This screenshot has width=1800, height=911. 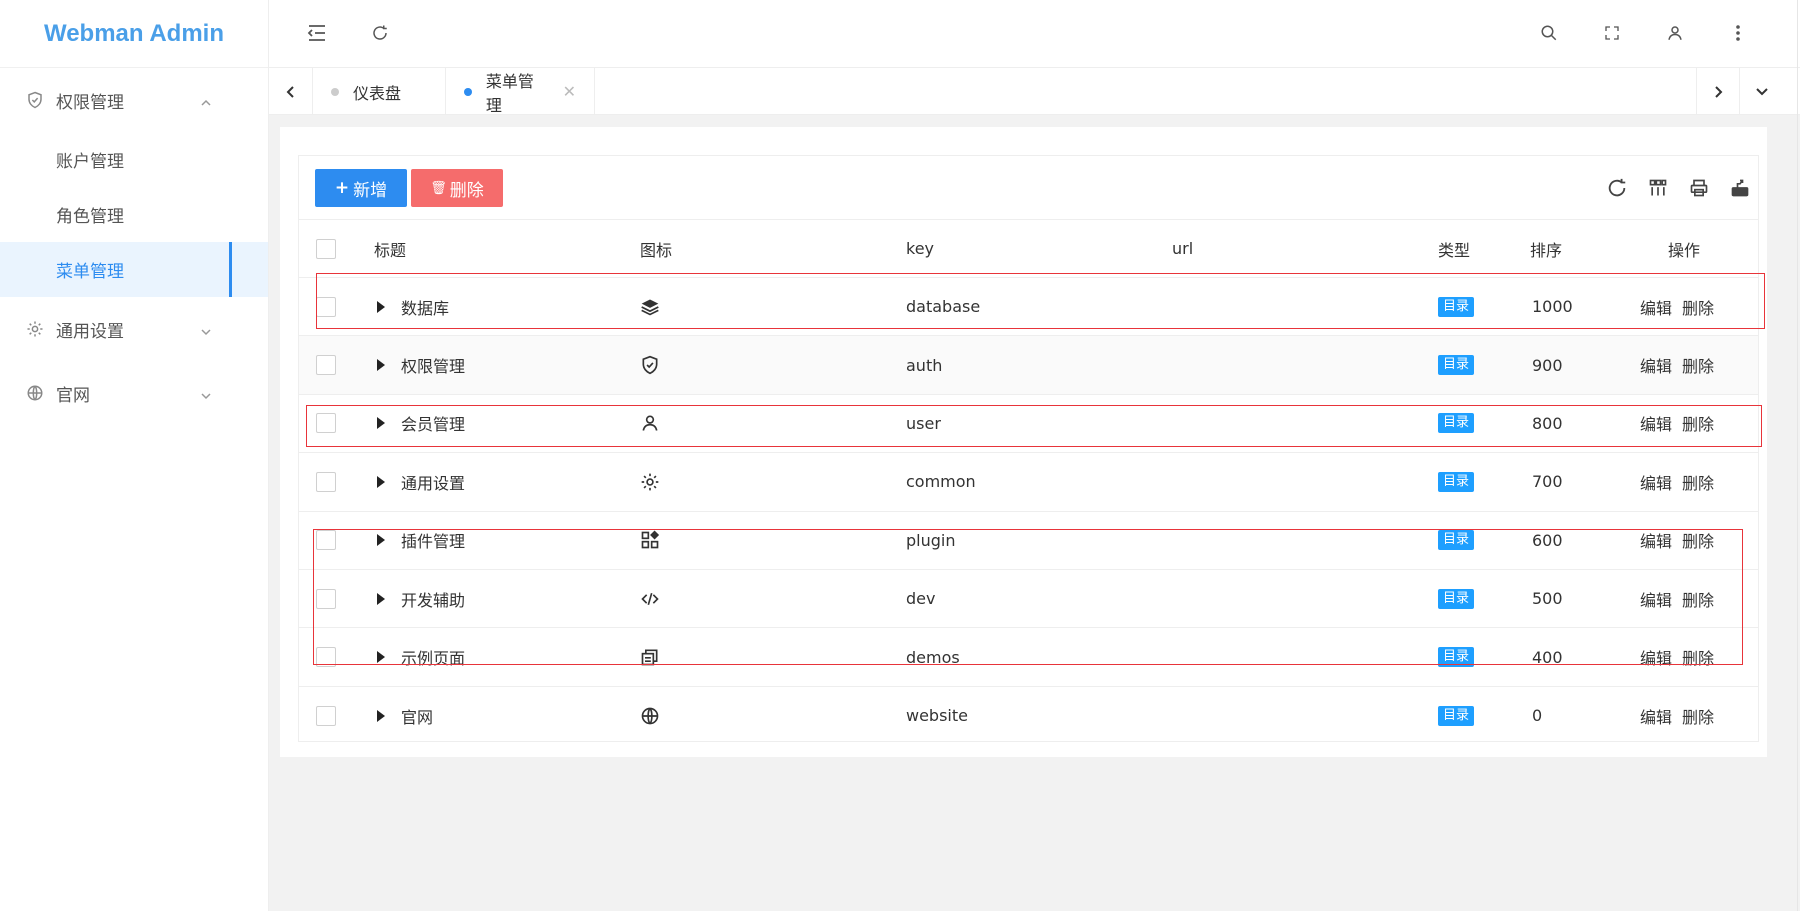 I want to click on row-key: website, so click(x=937, y=716).